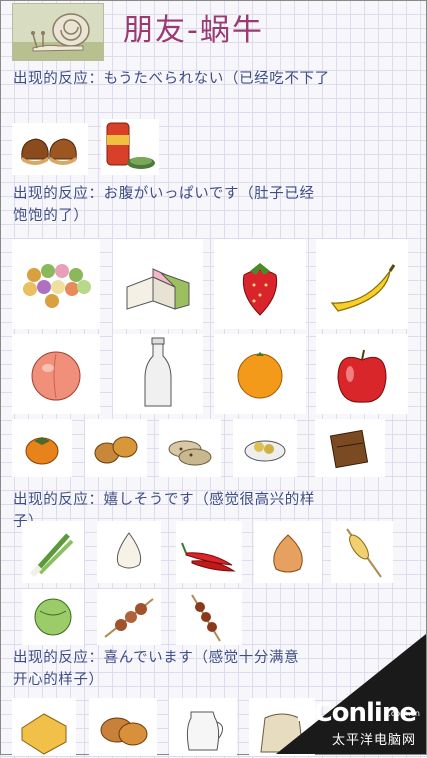  I want to click on food-card-senbei, so click(116, 448).